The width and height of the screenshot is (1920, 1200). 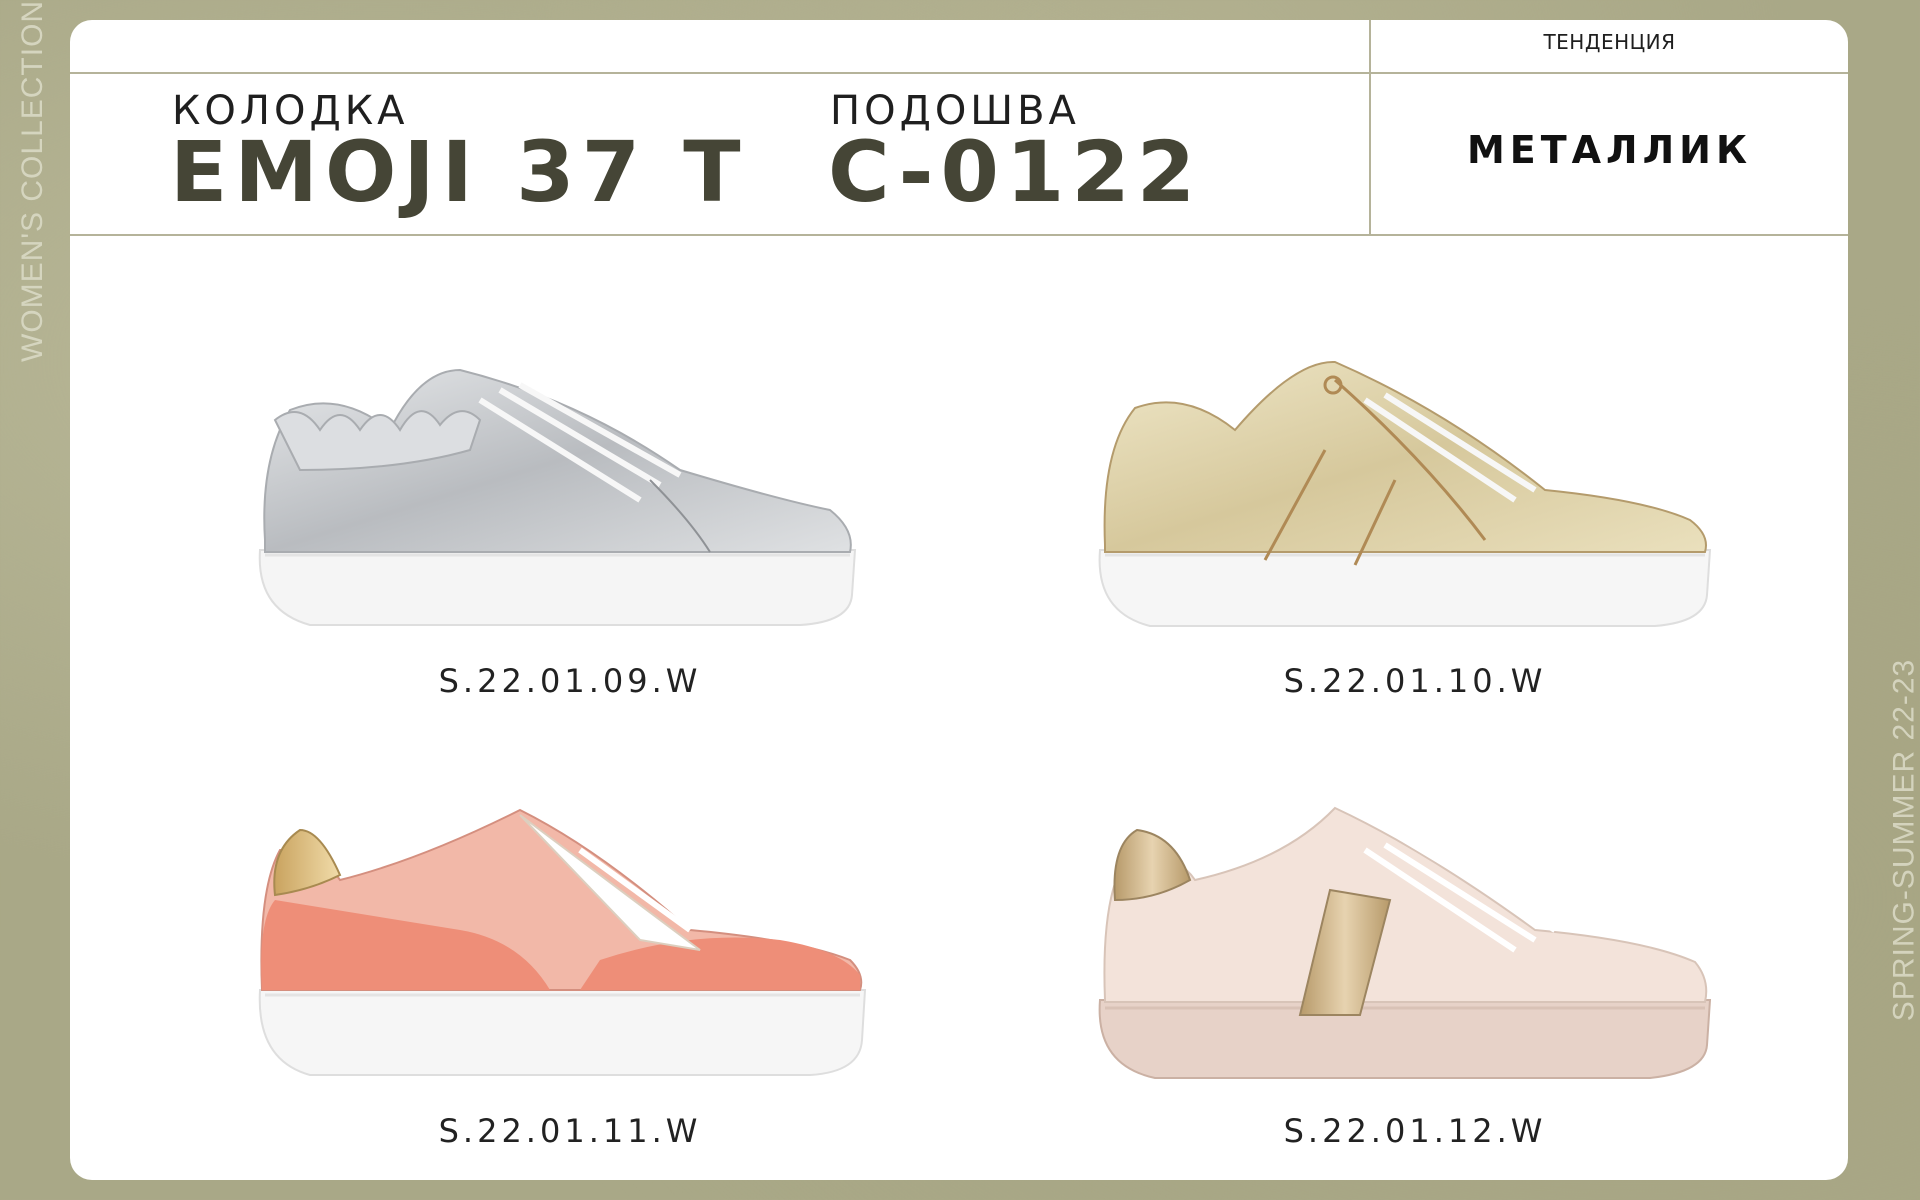 I want to click on last-value: EMOJI 37 T, so click(x=459, y=172).